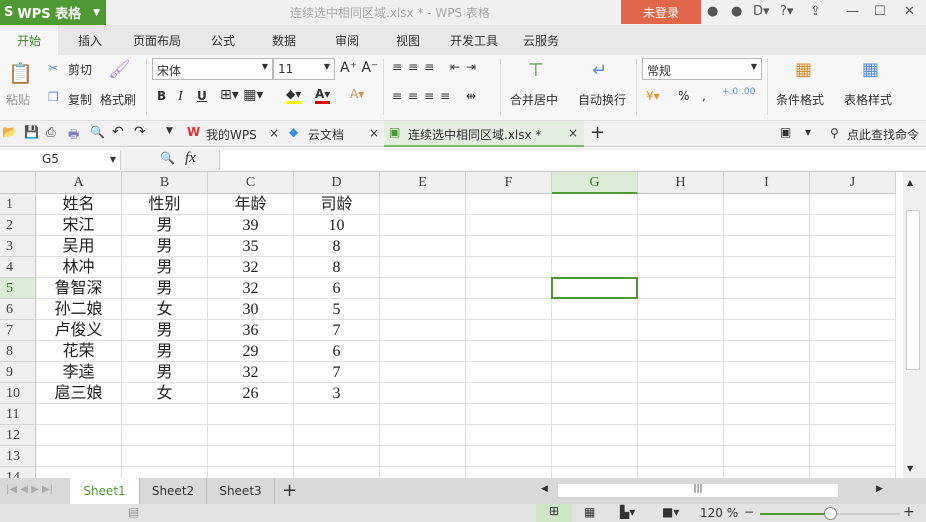  I want to click on cell-A12, so click(79, 435).